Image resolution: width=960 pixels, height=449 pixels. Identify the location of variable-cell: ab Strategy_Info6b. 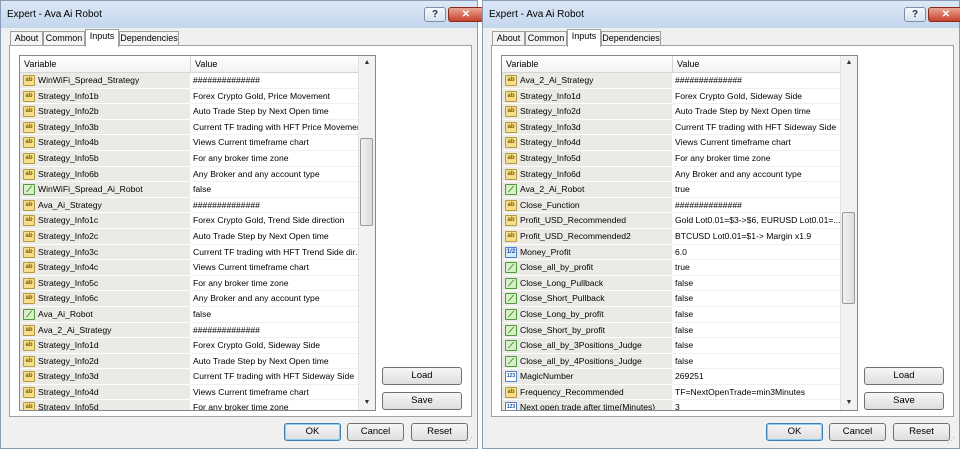
(105, 174).